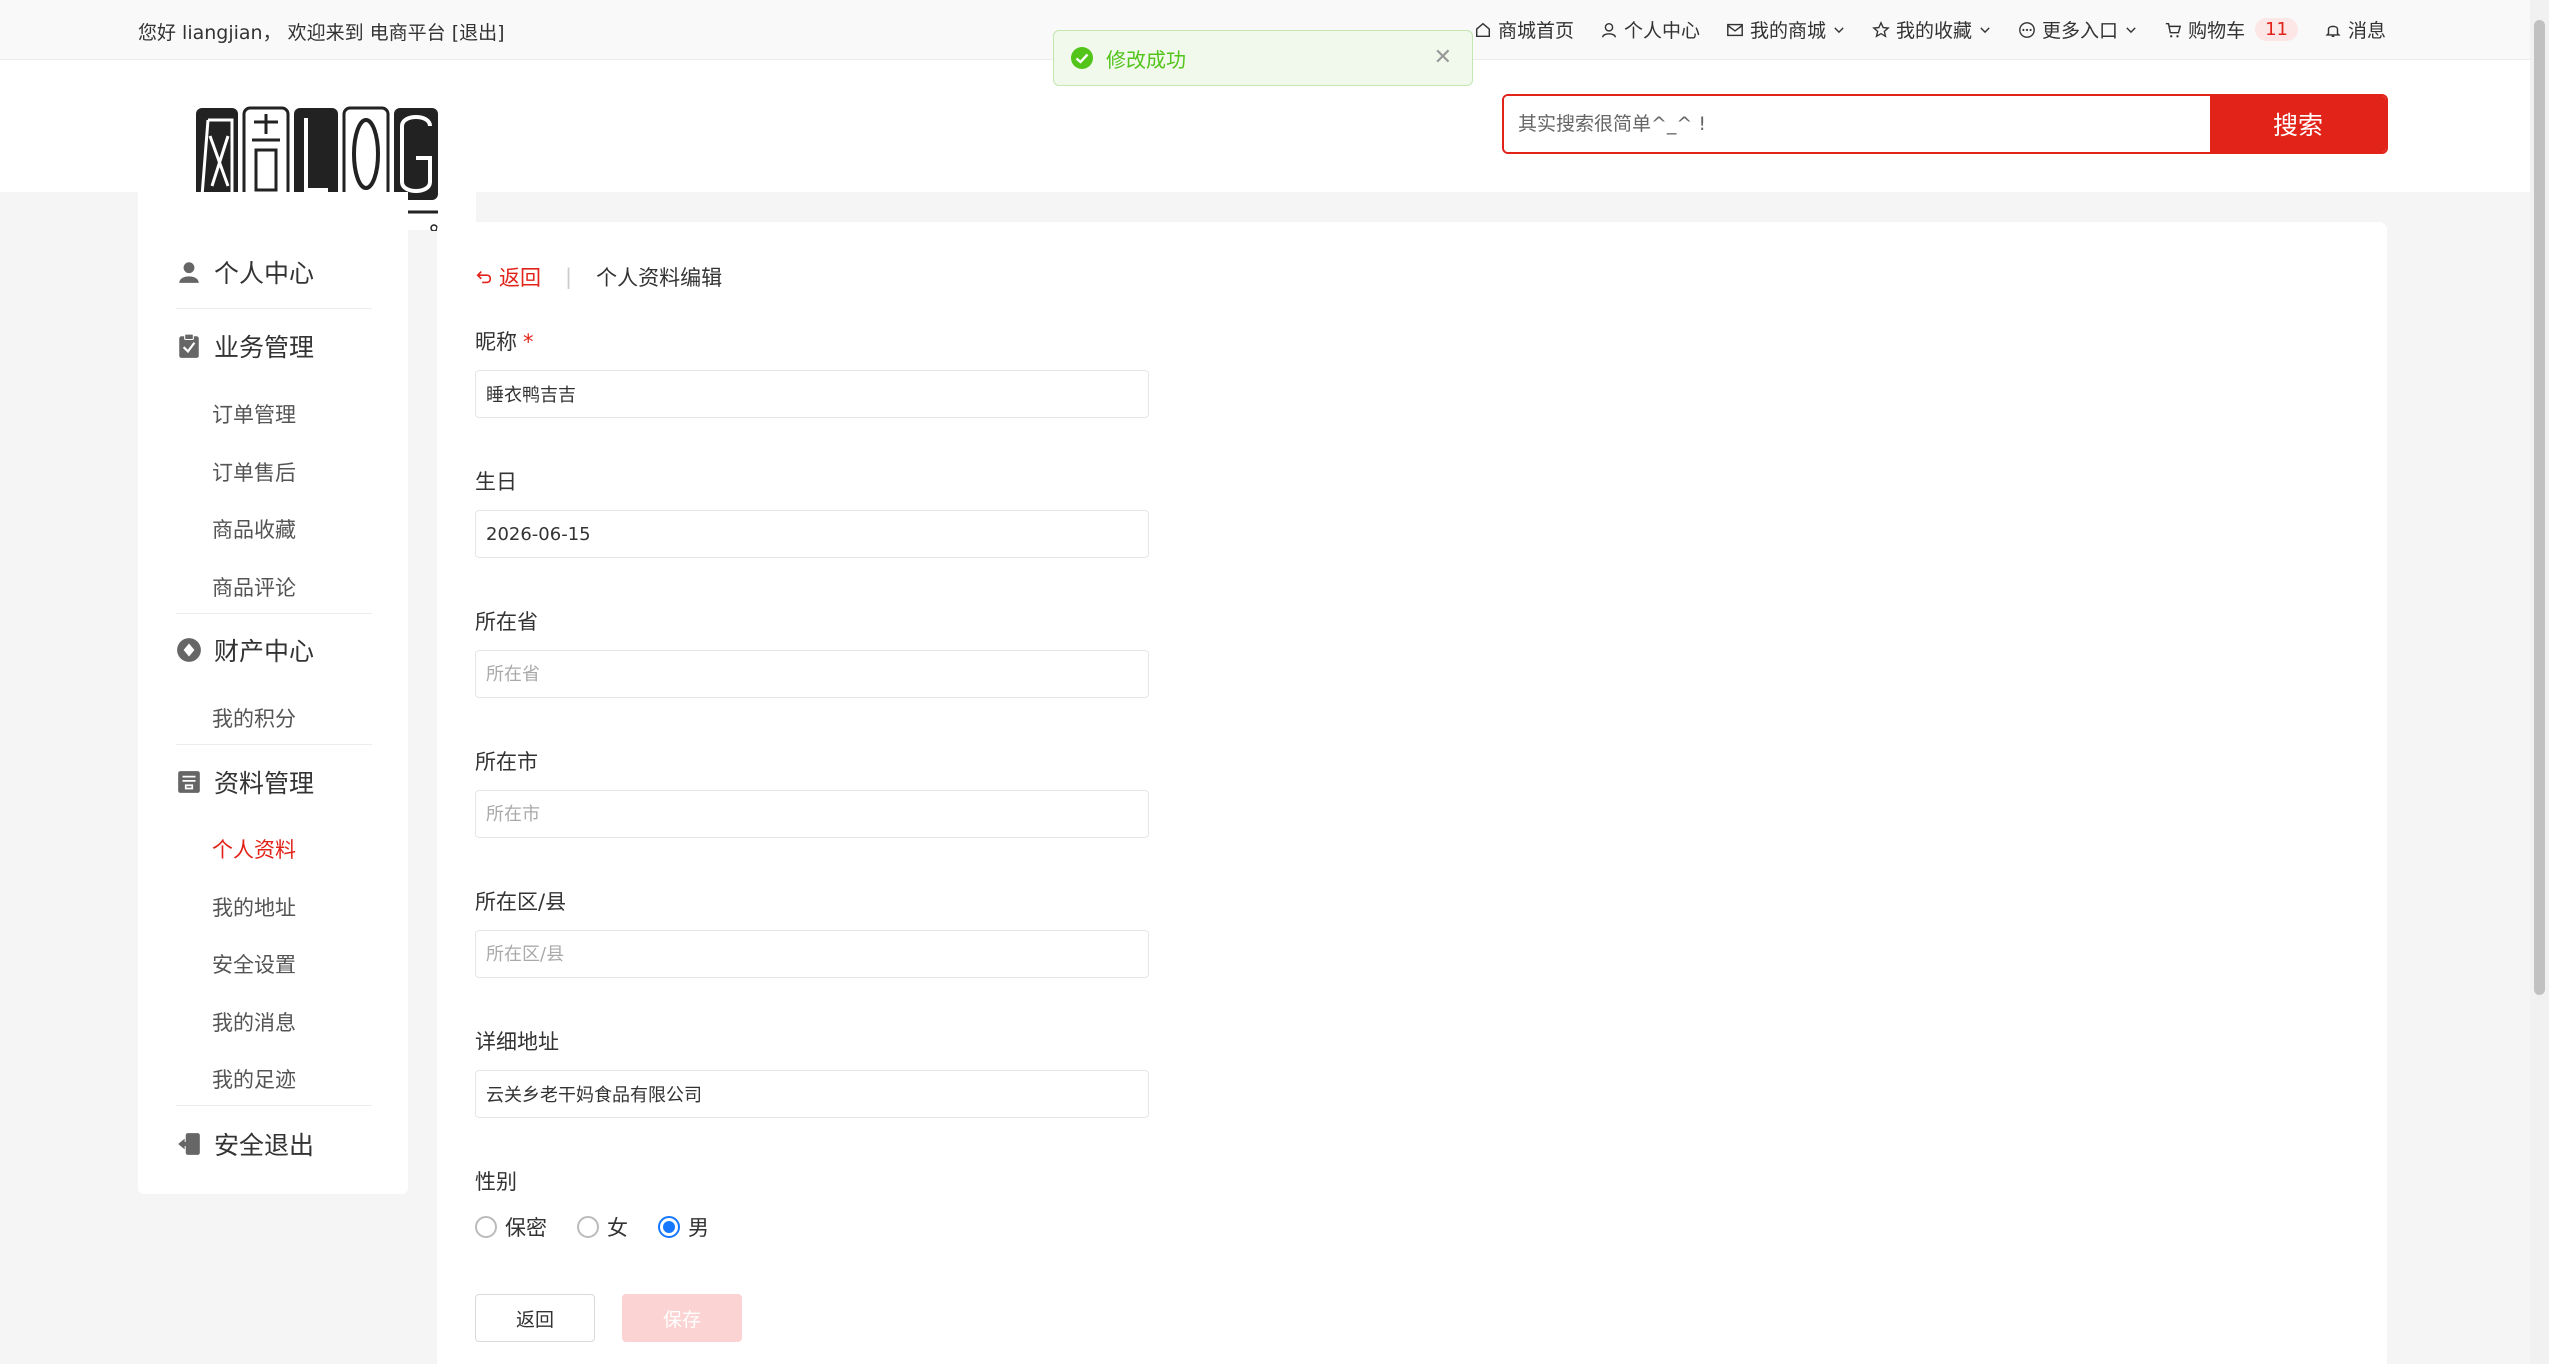 Image resolution: width=2549 pixels, height=1364 pixels. What do you see at coordinates (254, 414) in the screenshot?
I see `sidebar-item-orders: 订单管理` at bounding box center [254, 414].